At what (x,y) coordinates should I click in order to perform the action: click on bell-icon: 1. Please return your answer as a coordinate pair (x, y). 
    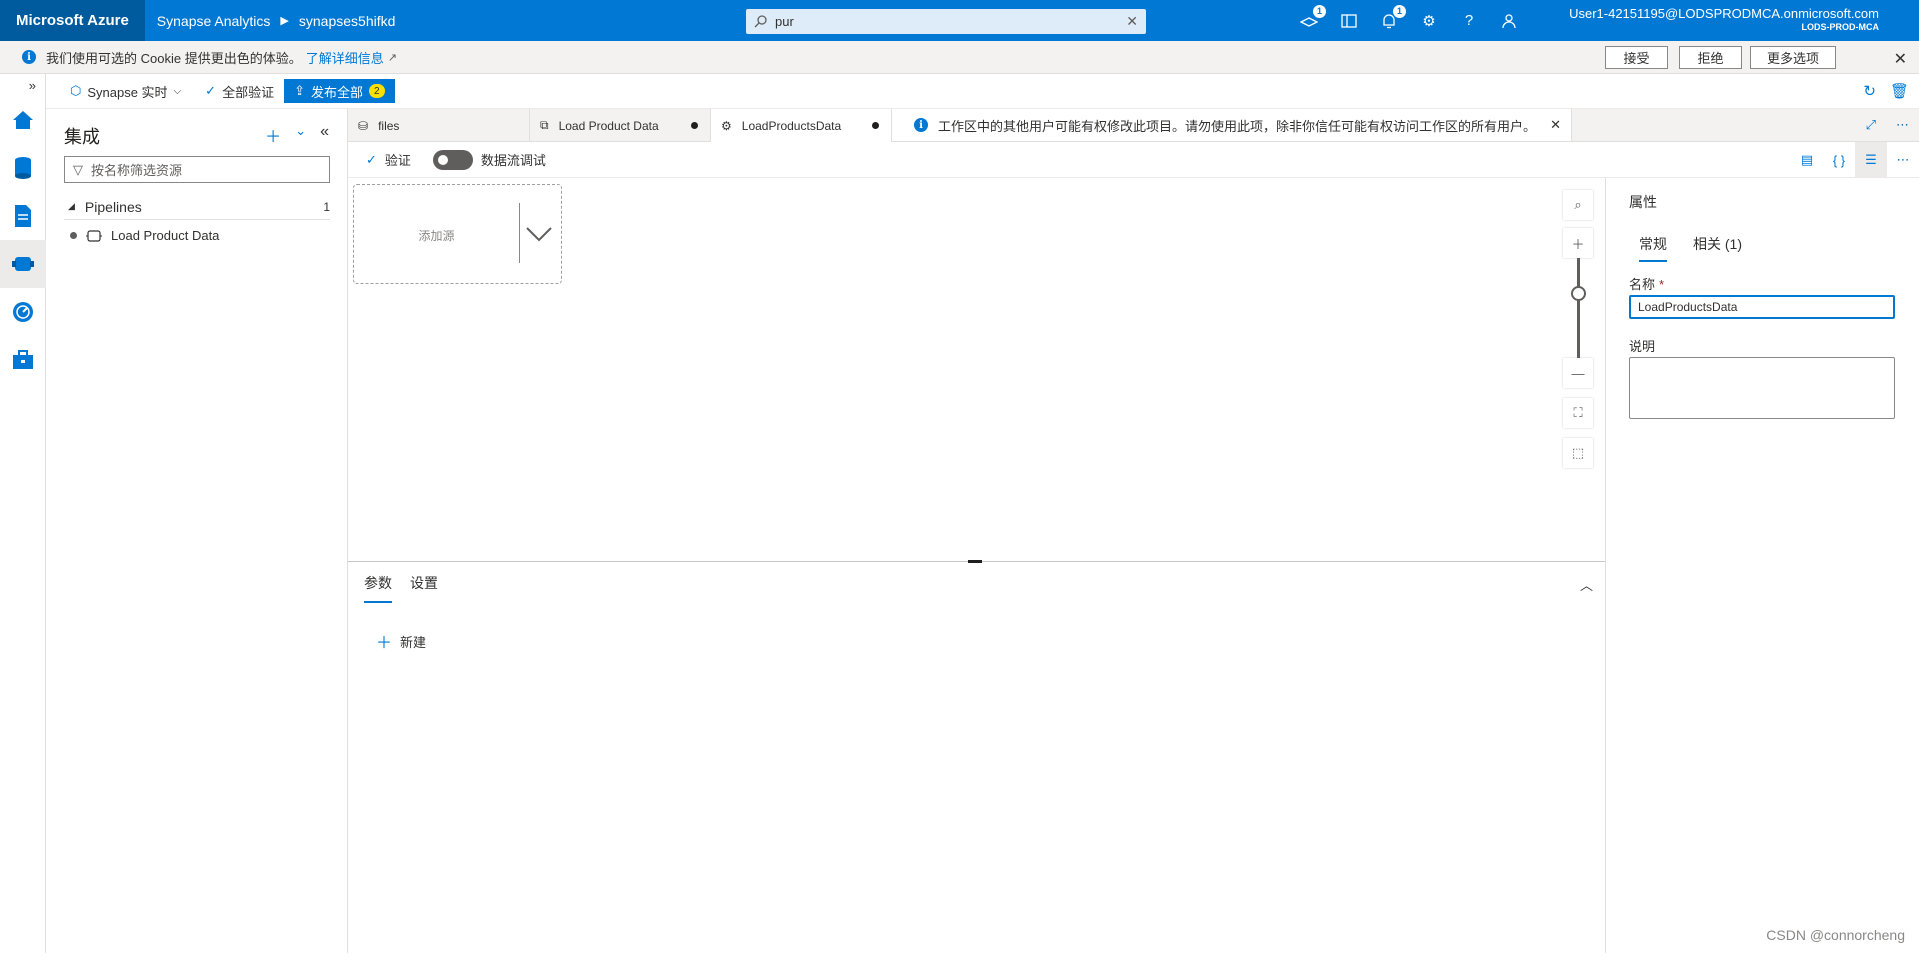
    Looking at the image, I should click on (1393, 17).